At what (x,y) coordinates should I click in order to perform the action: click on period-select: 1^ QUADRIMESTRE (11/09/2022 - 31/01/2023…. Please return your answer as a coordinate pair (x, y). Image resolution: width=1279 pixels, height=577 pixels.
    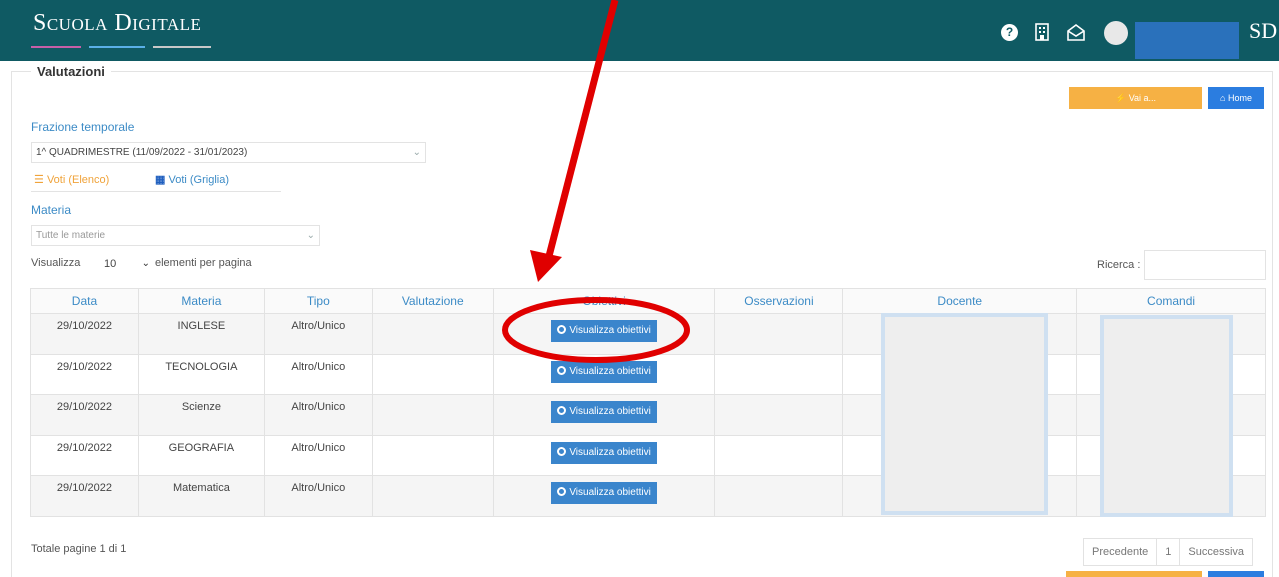
    Looking at the image, I should click on (228, 152).